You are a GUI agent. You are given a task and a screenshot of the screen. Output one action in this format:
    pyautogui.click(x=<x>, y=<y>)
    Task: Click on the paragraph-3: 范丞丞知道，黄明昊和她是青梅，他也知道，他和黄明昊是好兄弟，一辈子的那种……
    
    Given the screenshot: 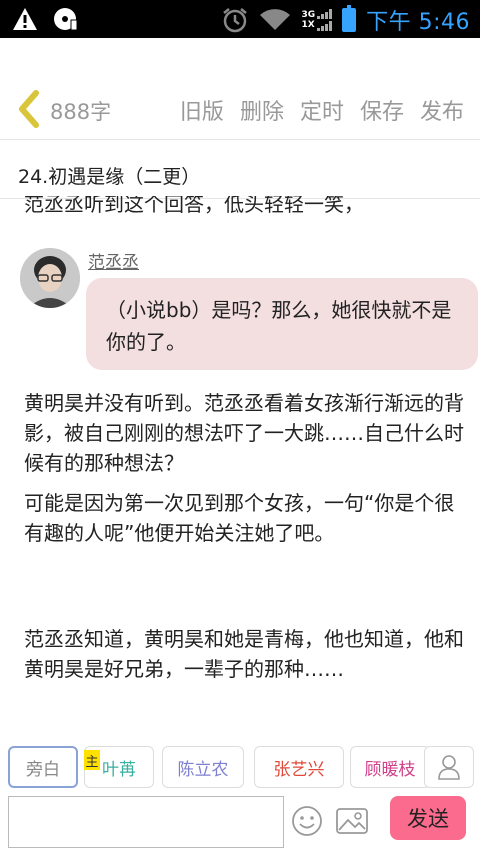 What is the action you would take?
    pyautogui.click(x=244, y=654)
    